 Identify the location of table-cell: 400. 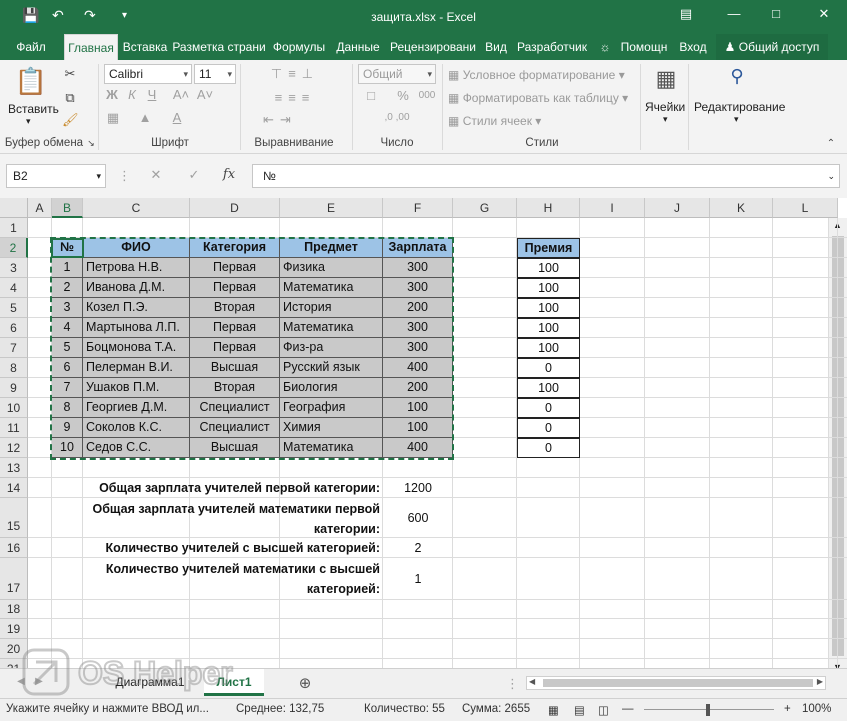
(418, 368).